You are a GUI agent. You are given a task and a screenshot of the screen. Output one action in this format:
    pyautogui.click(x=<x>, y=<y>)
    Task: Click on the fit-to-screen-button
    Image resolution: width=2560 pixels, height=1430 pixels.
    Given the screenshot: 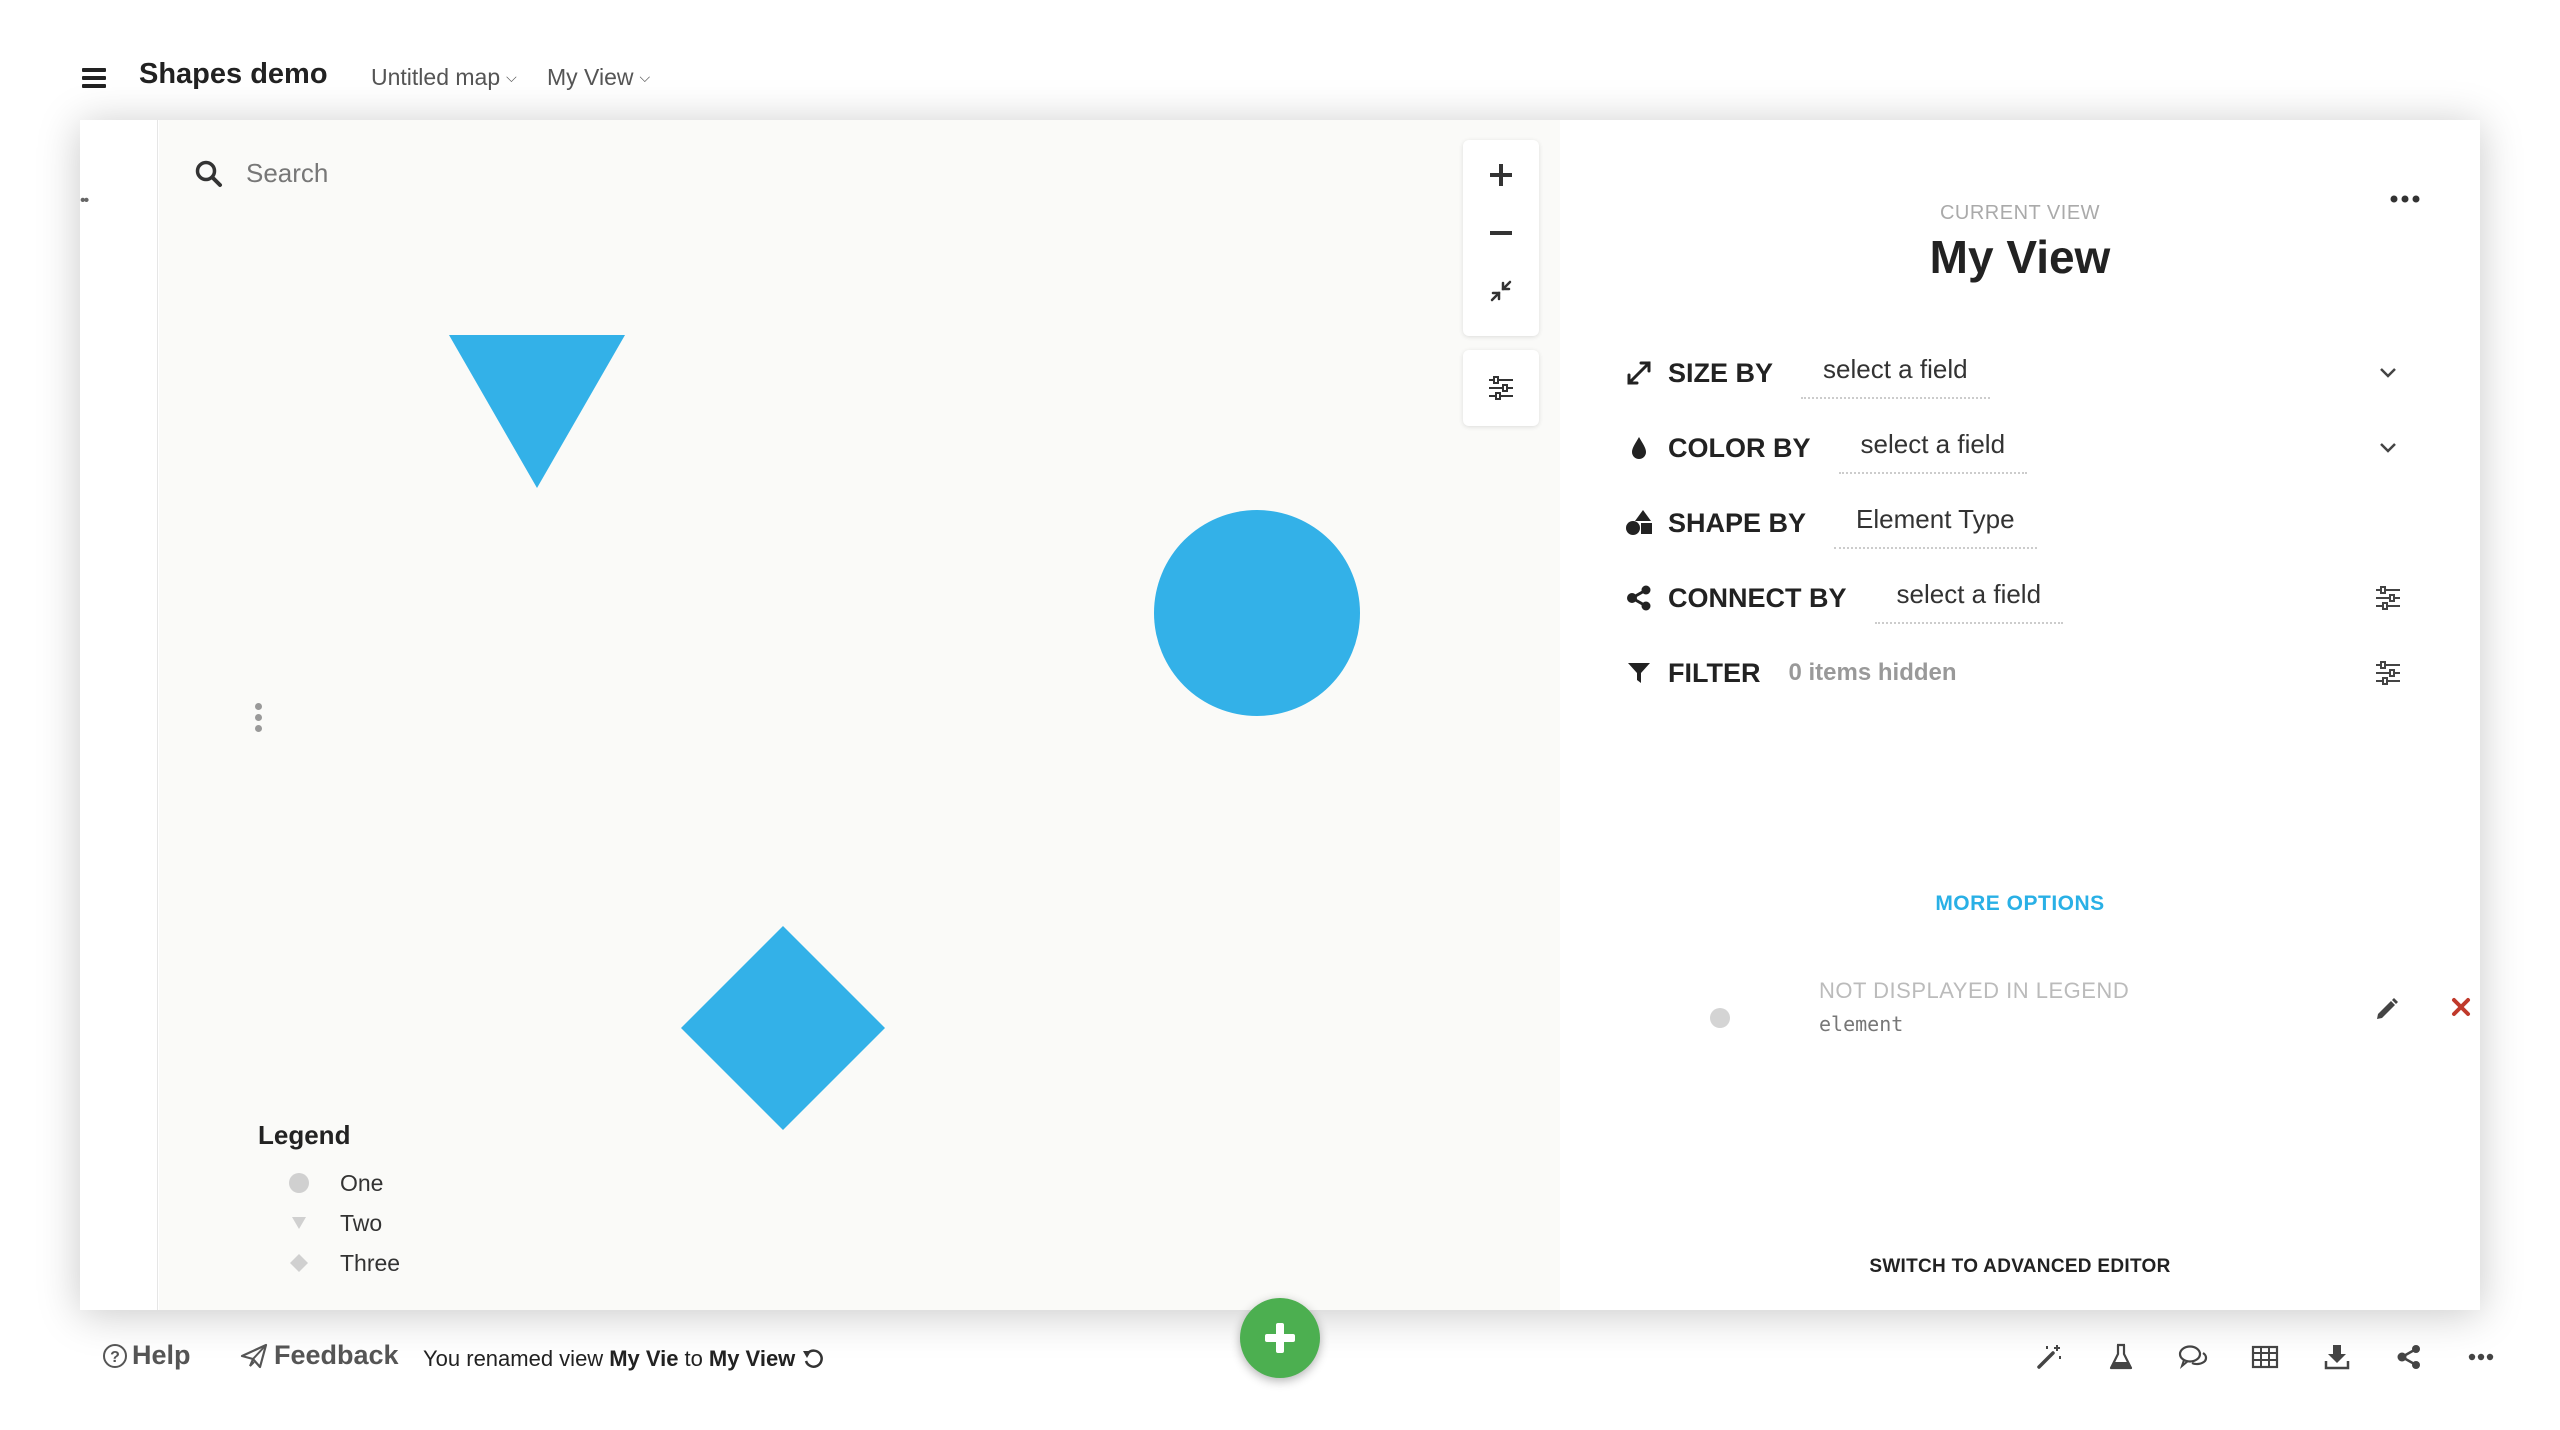 What is the action you would take?
    pyautogui.click(x=1501, y=291)
    